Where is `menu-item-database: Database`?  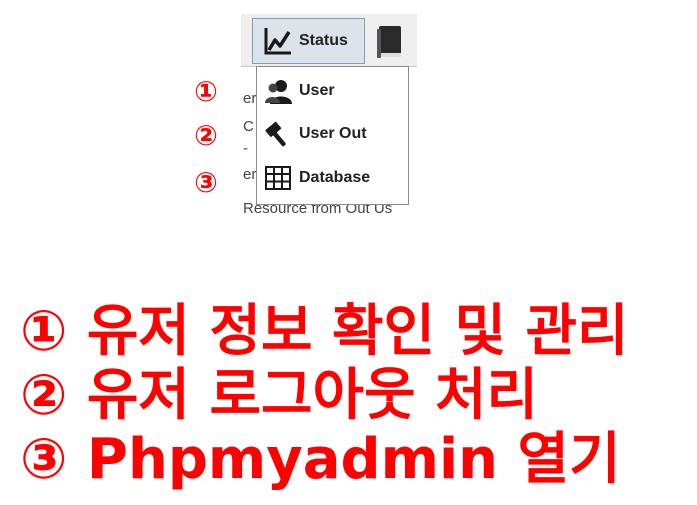
menu-item-database: Database is located at coordinates (332, 178).